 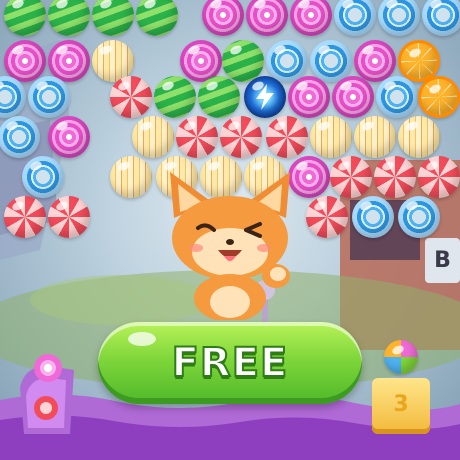 I want to click on next-bubble-preview, so click(x=401, y=357).